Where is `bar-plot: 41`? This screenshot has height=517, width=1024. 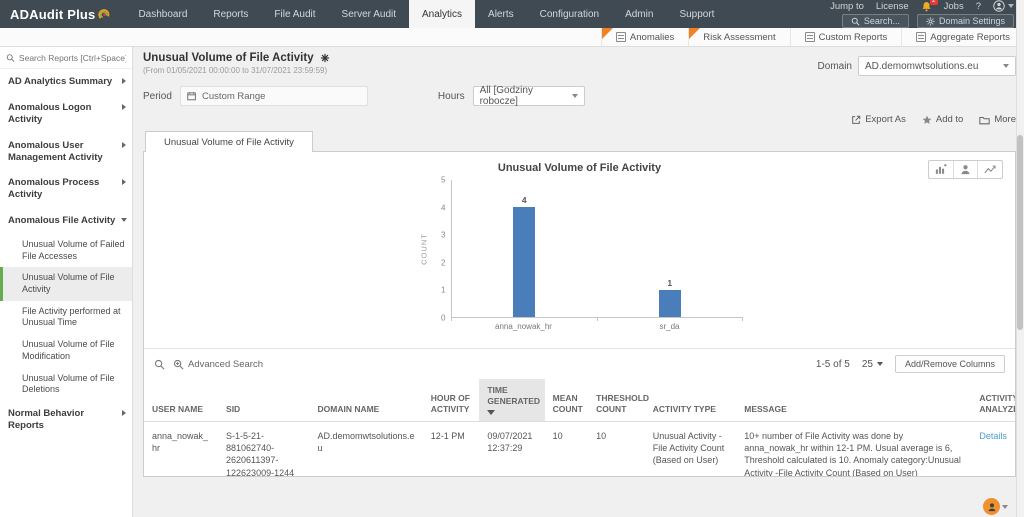 bar-plot: 41 is located at coordinates (596, 249).